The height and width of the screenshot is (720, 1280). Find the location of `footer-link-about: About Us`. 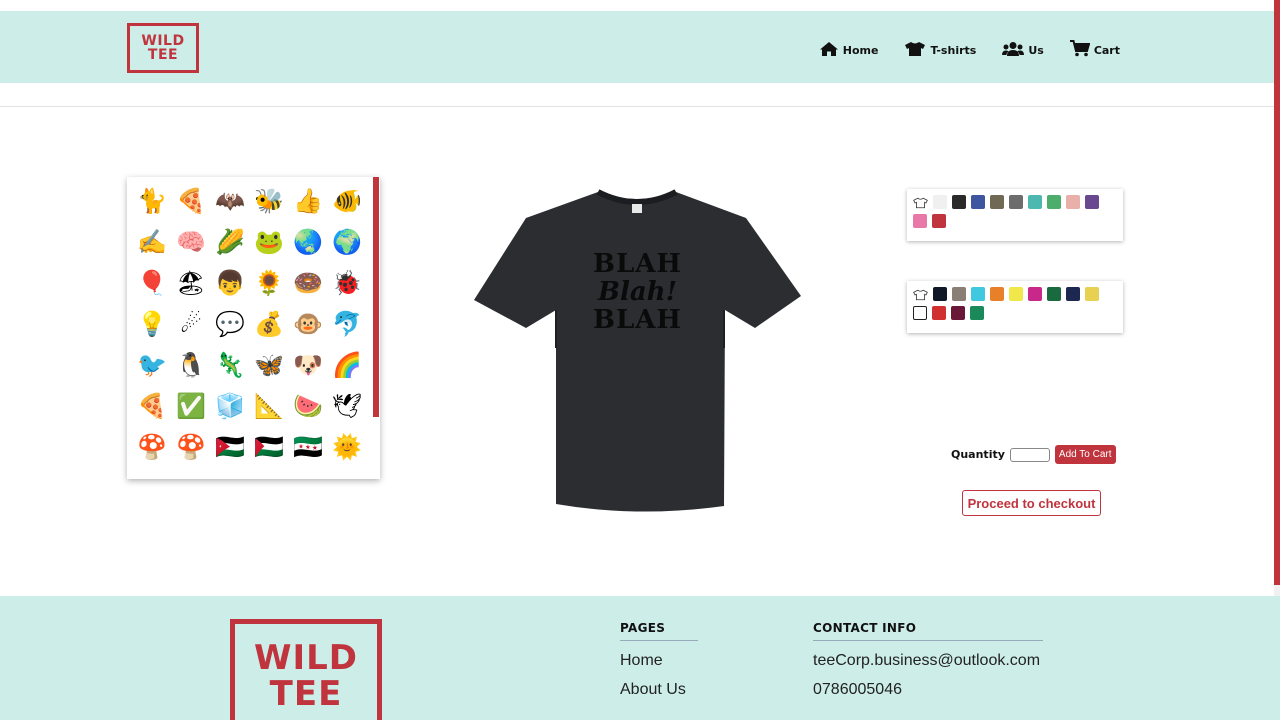

footer-link-about: About Us is located at coordinates (659, 689).